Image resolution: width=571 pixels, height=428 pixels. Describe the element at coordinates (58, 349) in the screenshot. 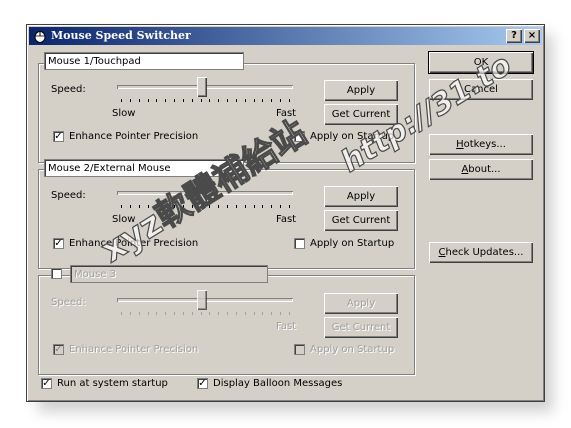

I see `mouse3-enhance-checkbox: ✓` at that location.